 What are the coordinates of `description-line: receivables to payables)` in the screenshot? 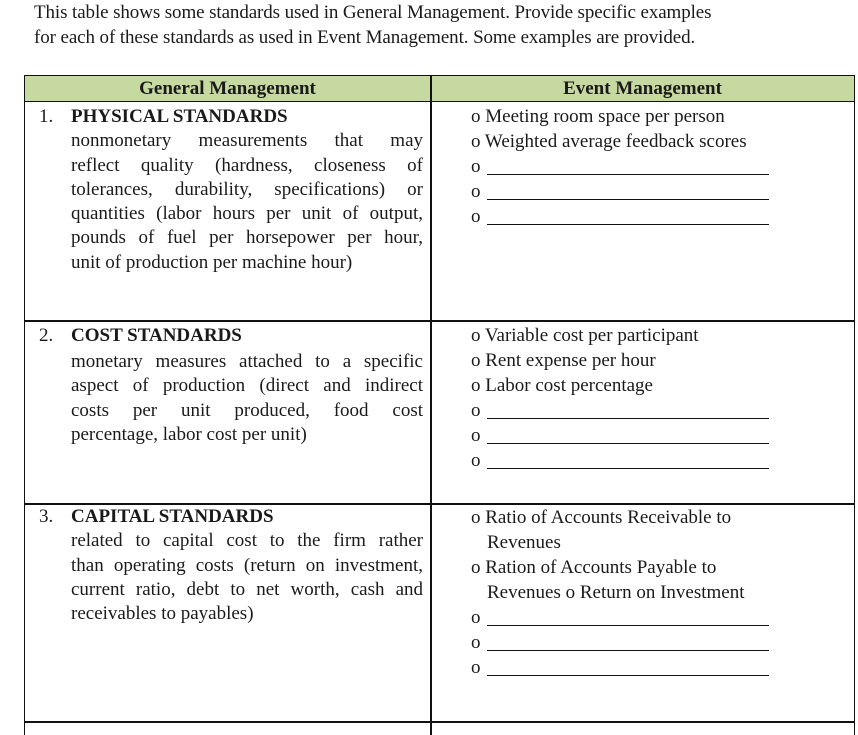 It's located at (162, 614).